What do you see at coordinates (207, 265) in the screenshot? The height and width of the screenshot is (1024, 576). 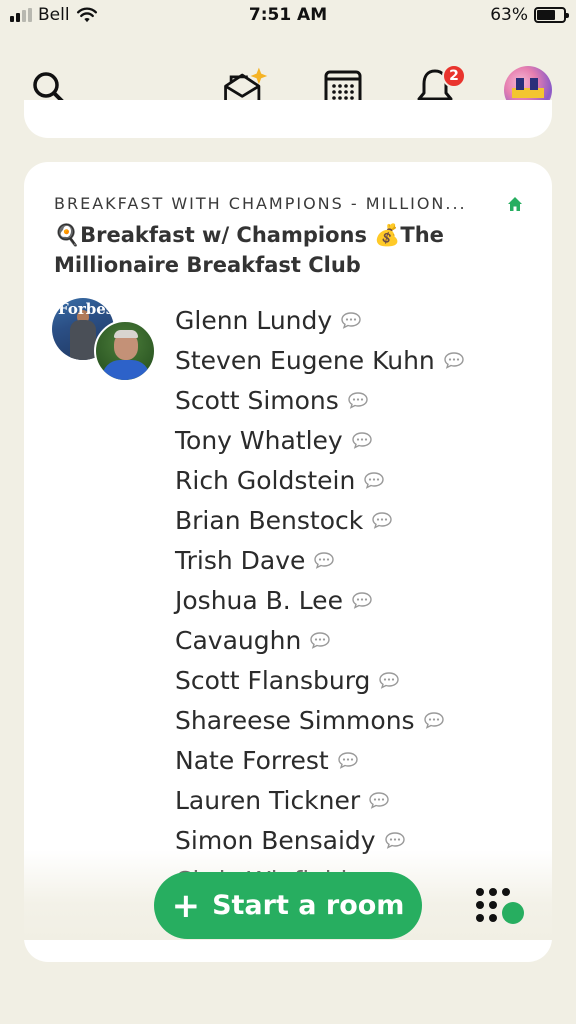 I see `room-title-line-2: Millionaire Breakfast Club` at bounding box center [207, 265].